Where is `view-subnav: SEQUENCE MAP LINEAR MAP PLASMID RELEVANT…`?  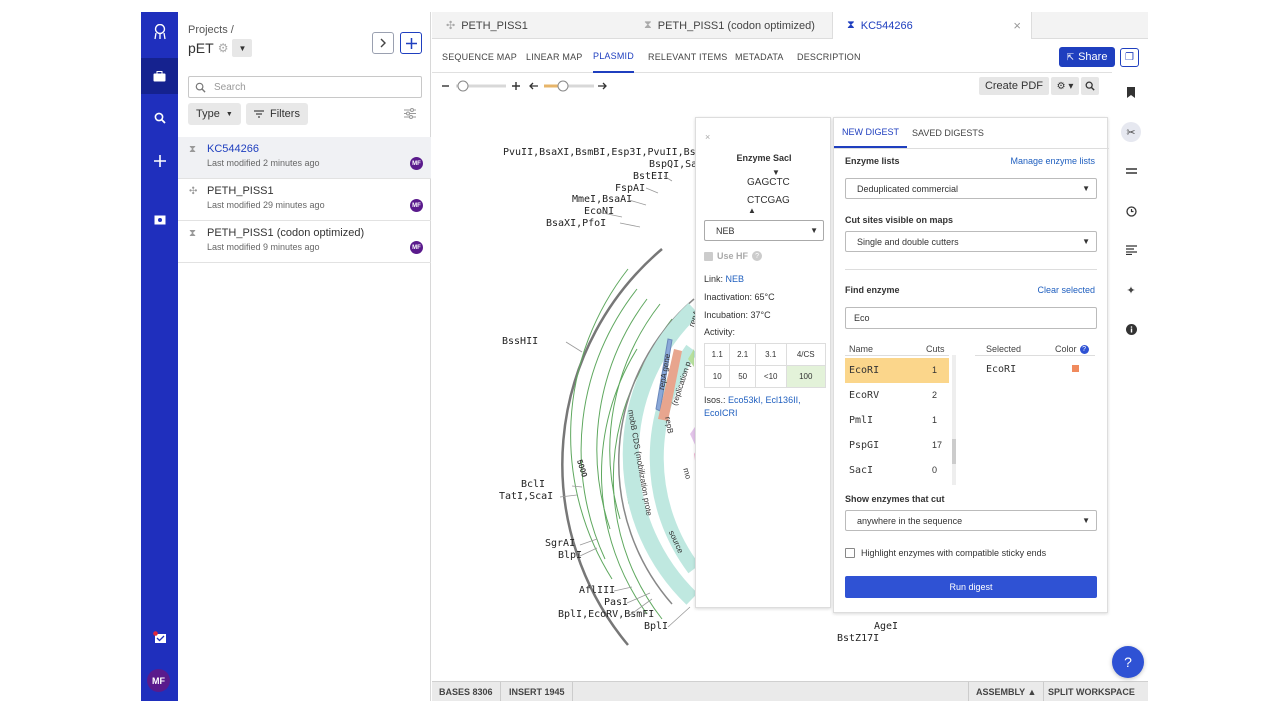
view-subnav: SEQUENCE MAP LINEAR MAP PLASMID RELEVANT… is located at coordinates (772, 56).